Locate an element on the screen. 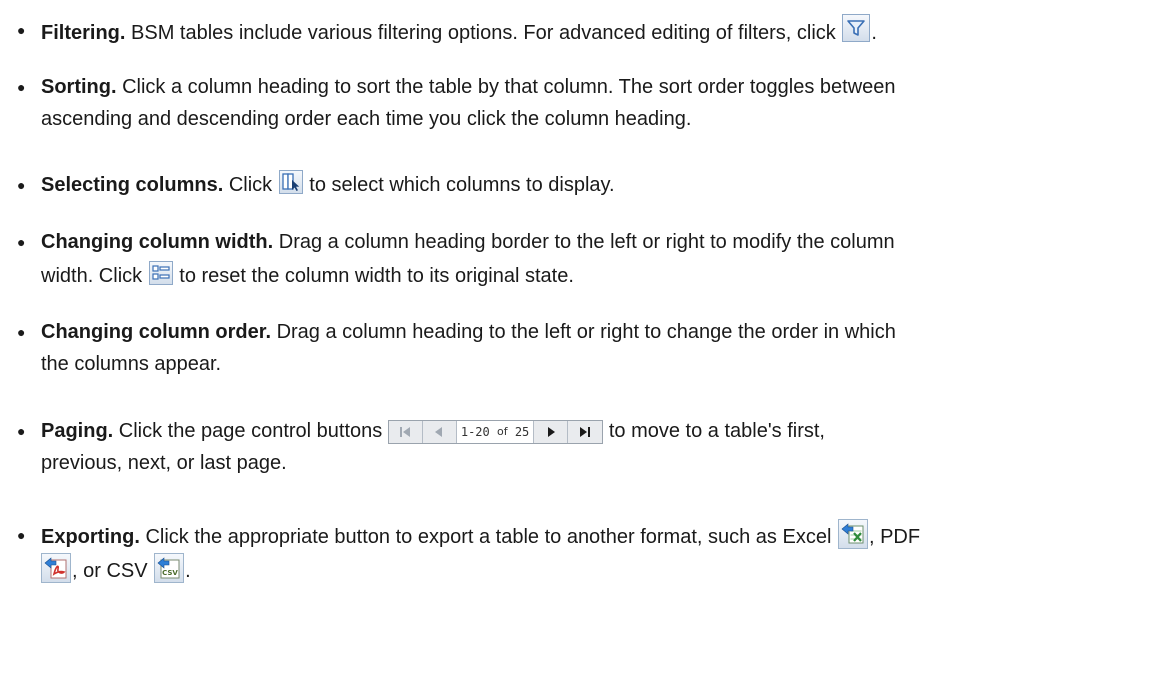  filter-icon is located at coordinates (856, 28).